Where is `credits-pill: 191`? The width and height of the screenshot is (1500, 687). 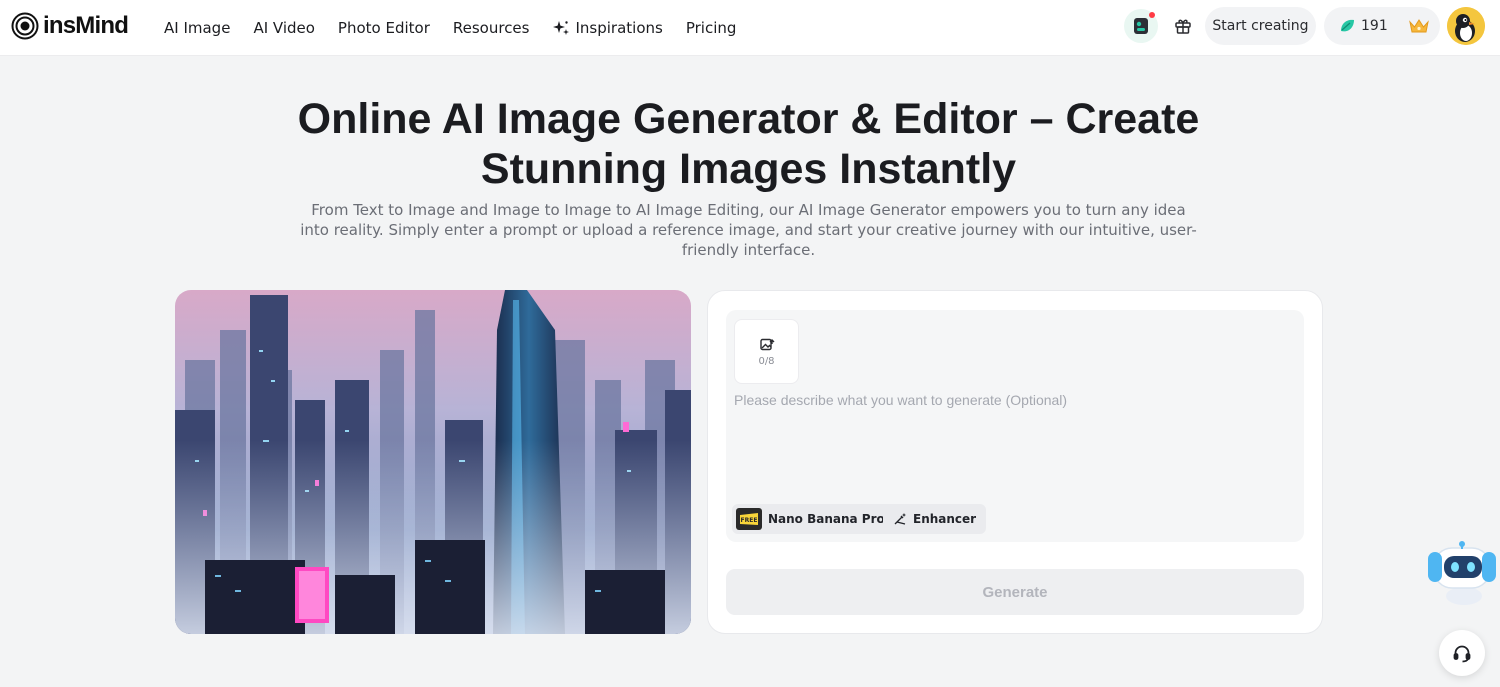 credits-pill: 191 is located at coordinates (1382, 26).